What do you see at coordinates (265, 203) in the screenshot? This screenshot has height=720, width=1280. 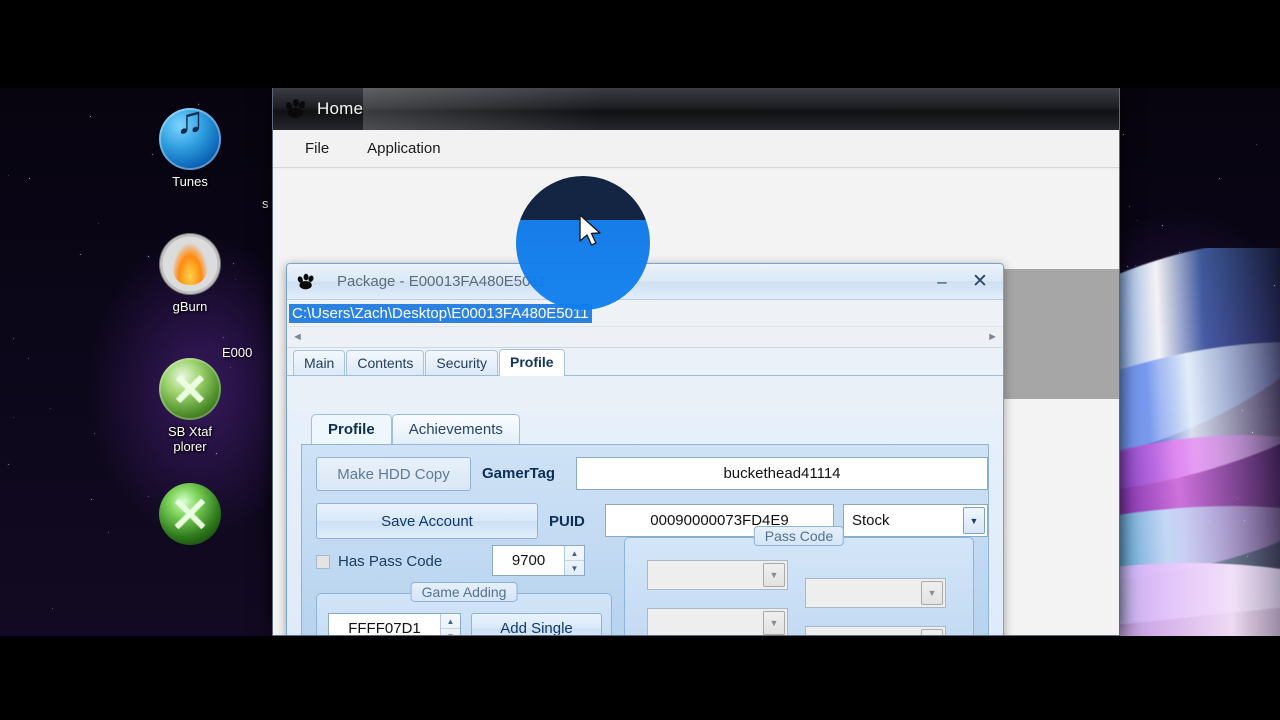 I see `desktop-secondary-label: s` at bounding box center [265, 203].